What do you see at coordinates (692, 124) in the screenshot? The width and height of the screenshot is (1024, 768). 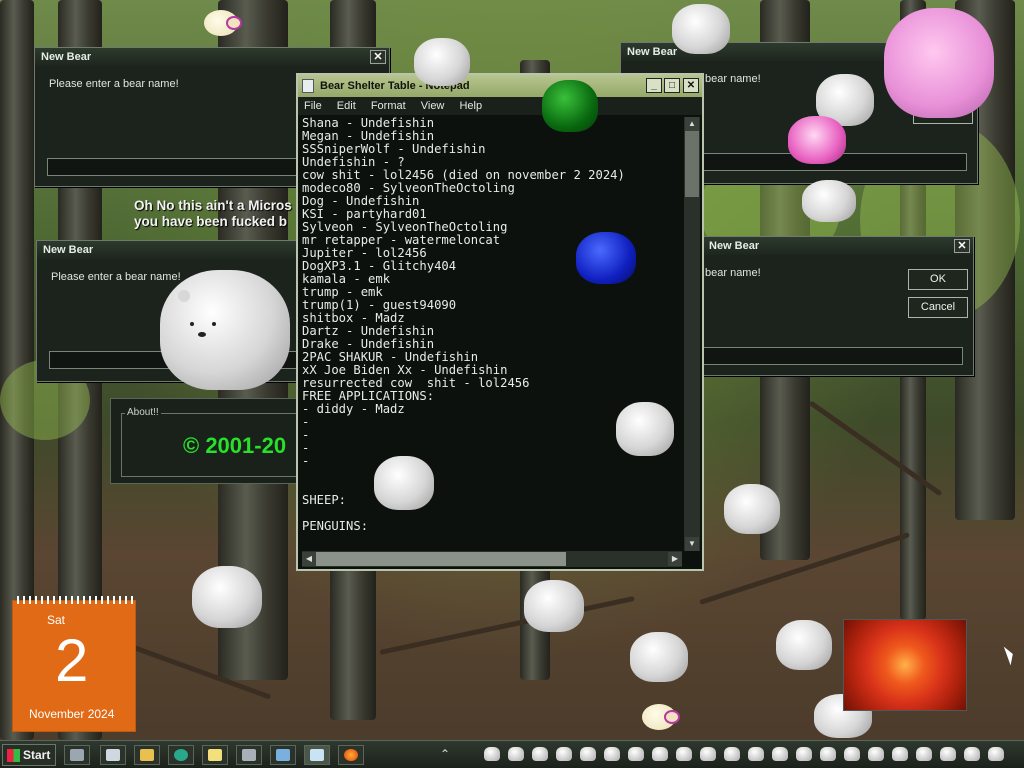 I see `scroll-up-icon: ▲` at bounding box center [692, 124].